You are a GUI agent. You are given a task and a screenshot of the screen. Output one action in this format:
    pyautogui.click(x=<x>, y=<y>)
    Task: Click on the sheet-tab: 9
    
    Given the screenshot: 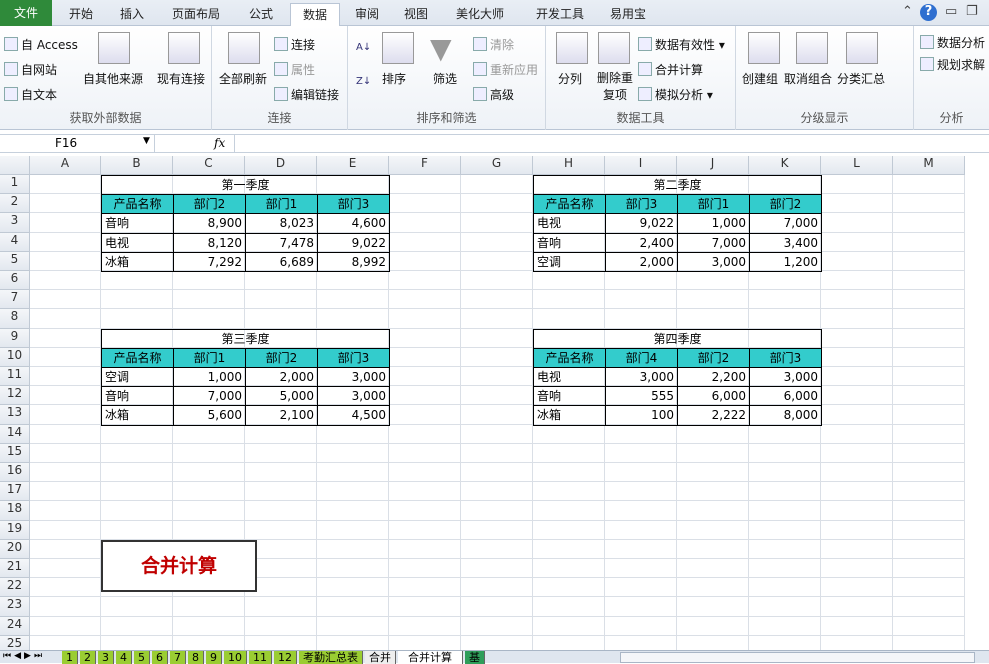 What is the action you would take?
    pyautogui.click(x=214, y=657)
    